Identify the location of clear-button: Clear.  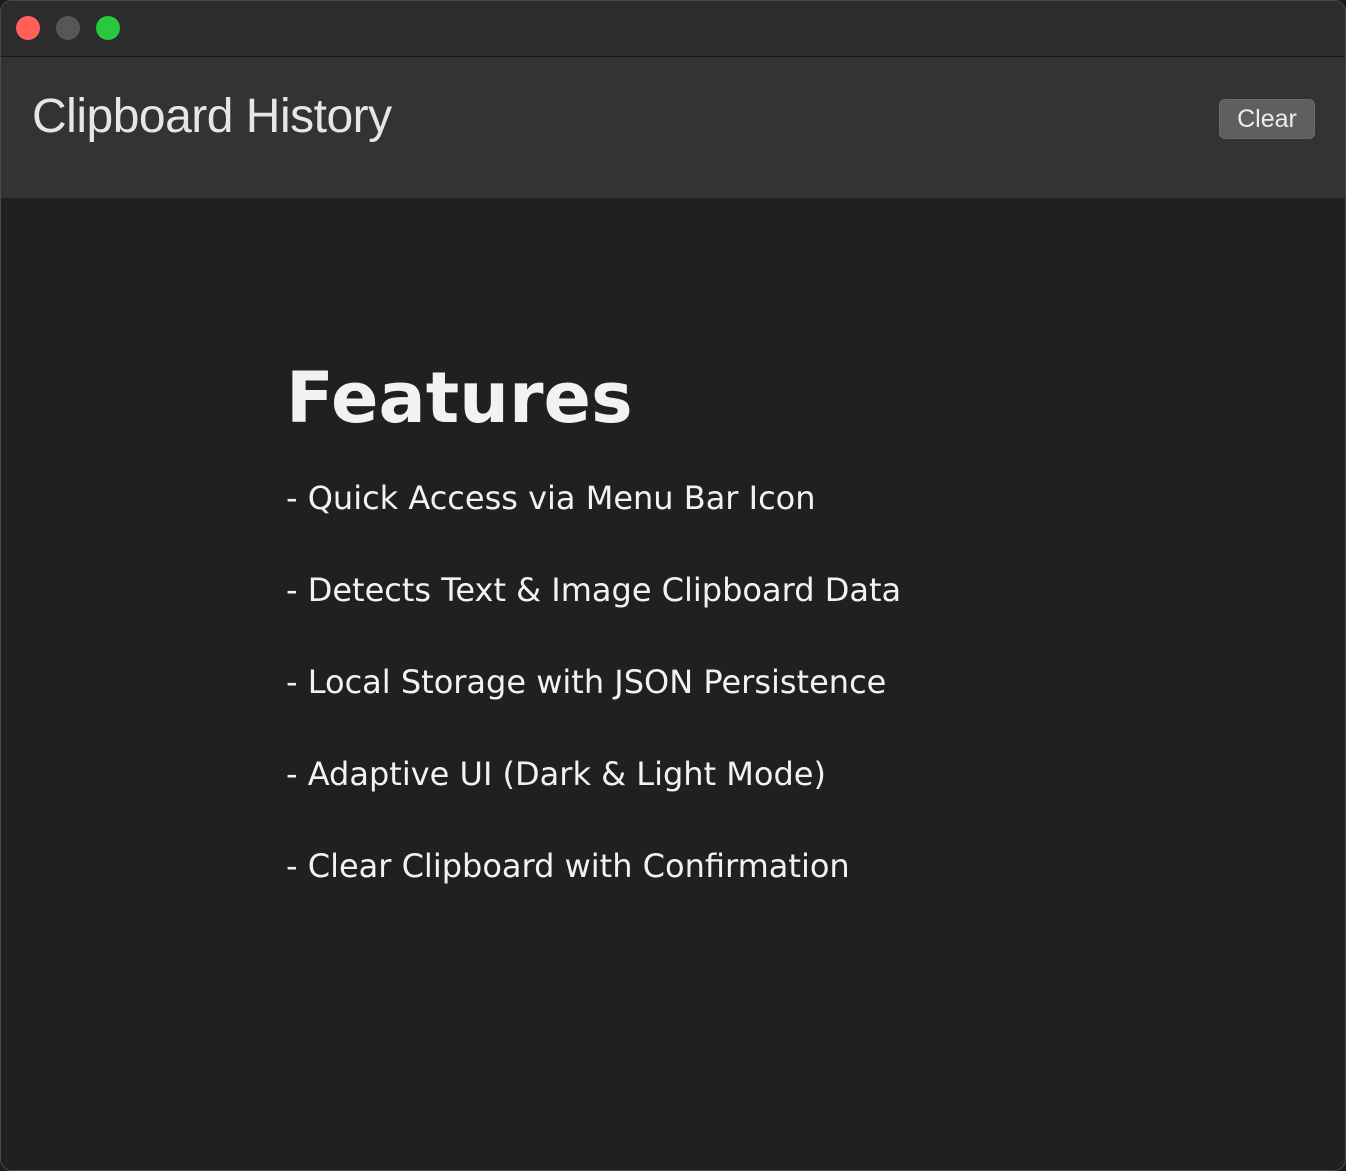
(1267, 119).